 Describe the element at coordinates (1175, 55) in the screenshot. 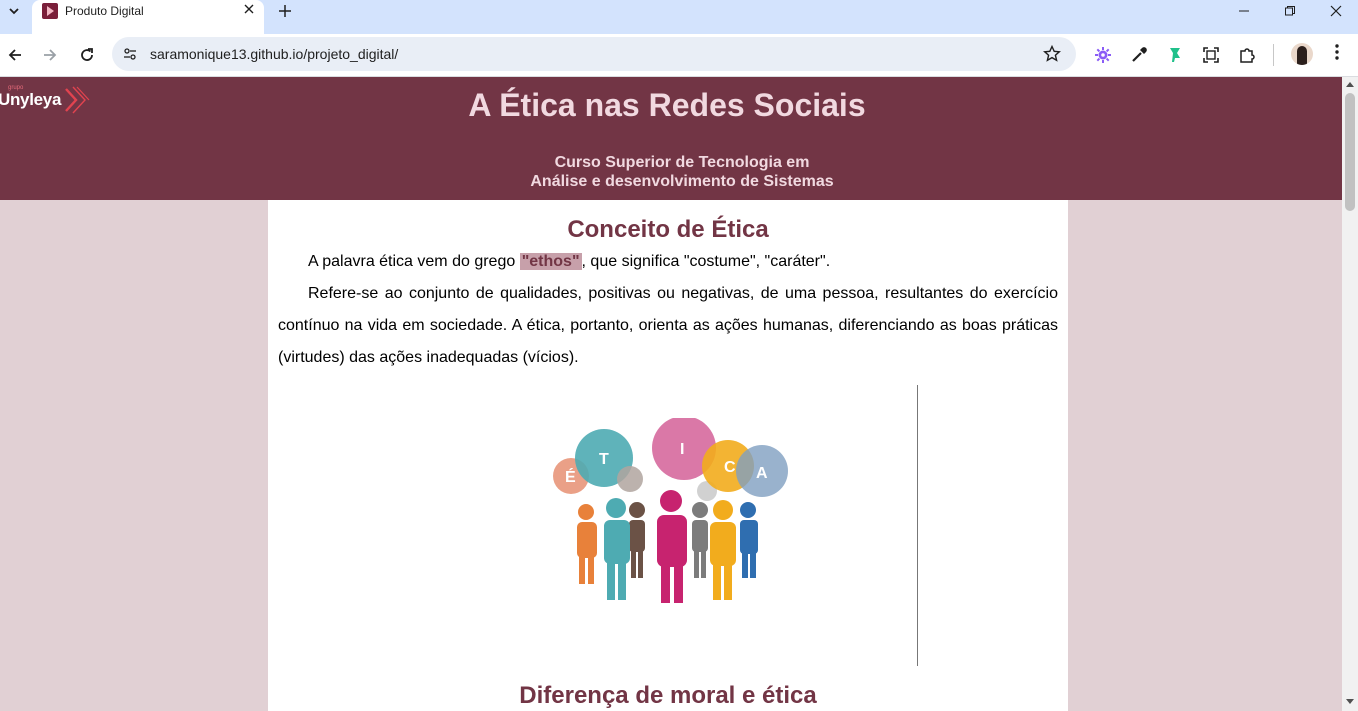

I see `bookmark-leaf-icon` at that location.